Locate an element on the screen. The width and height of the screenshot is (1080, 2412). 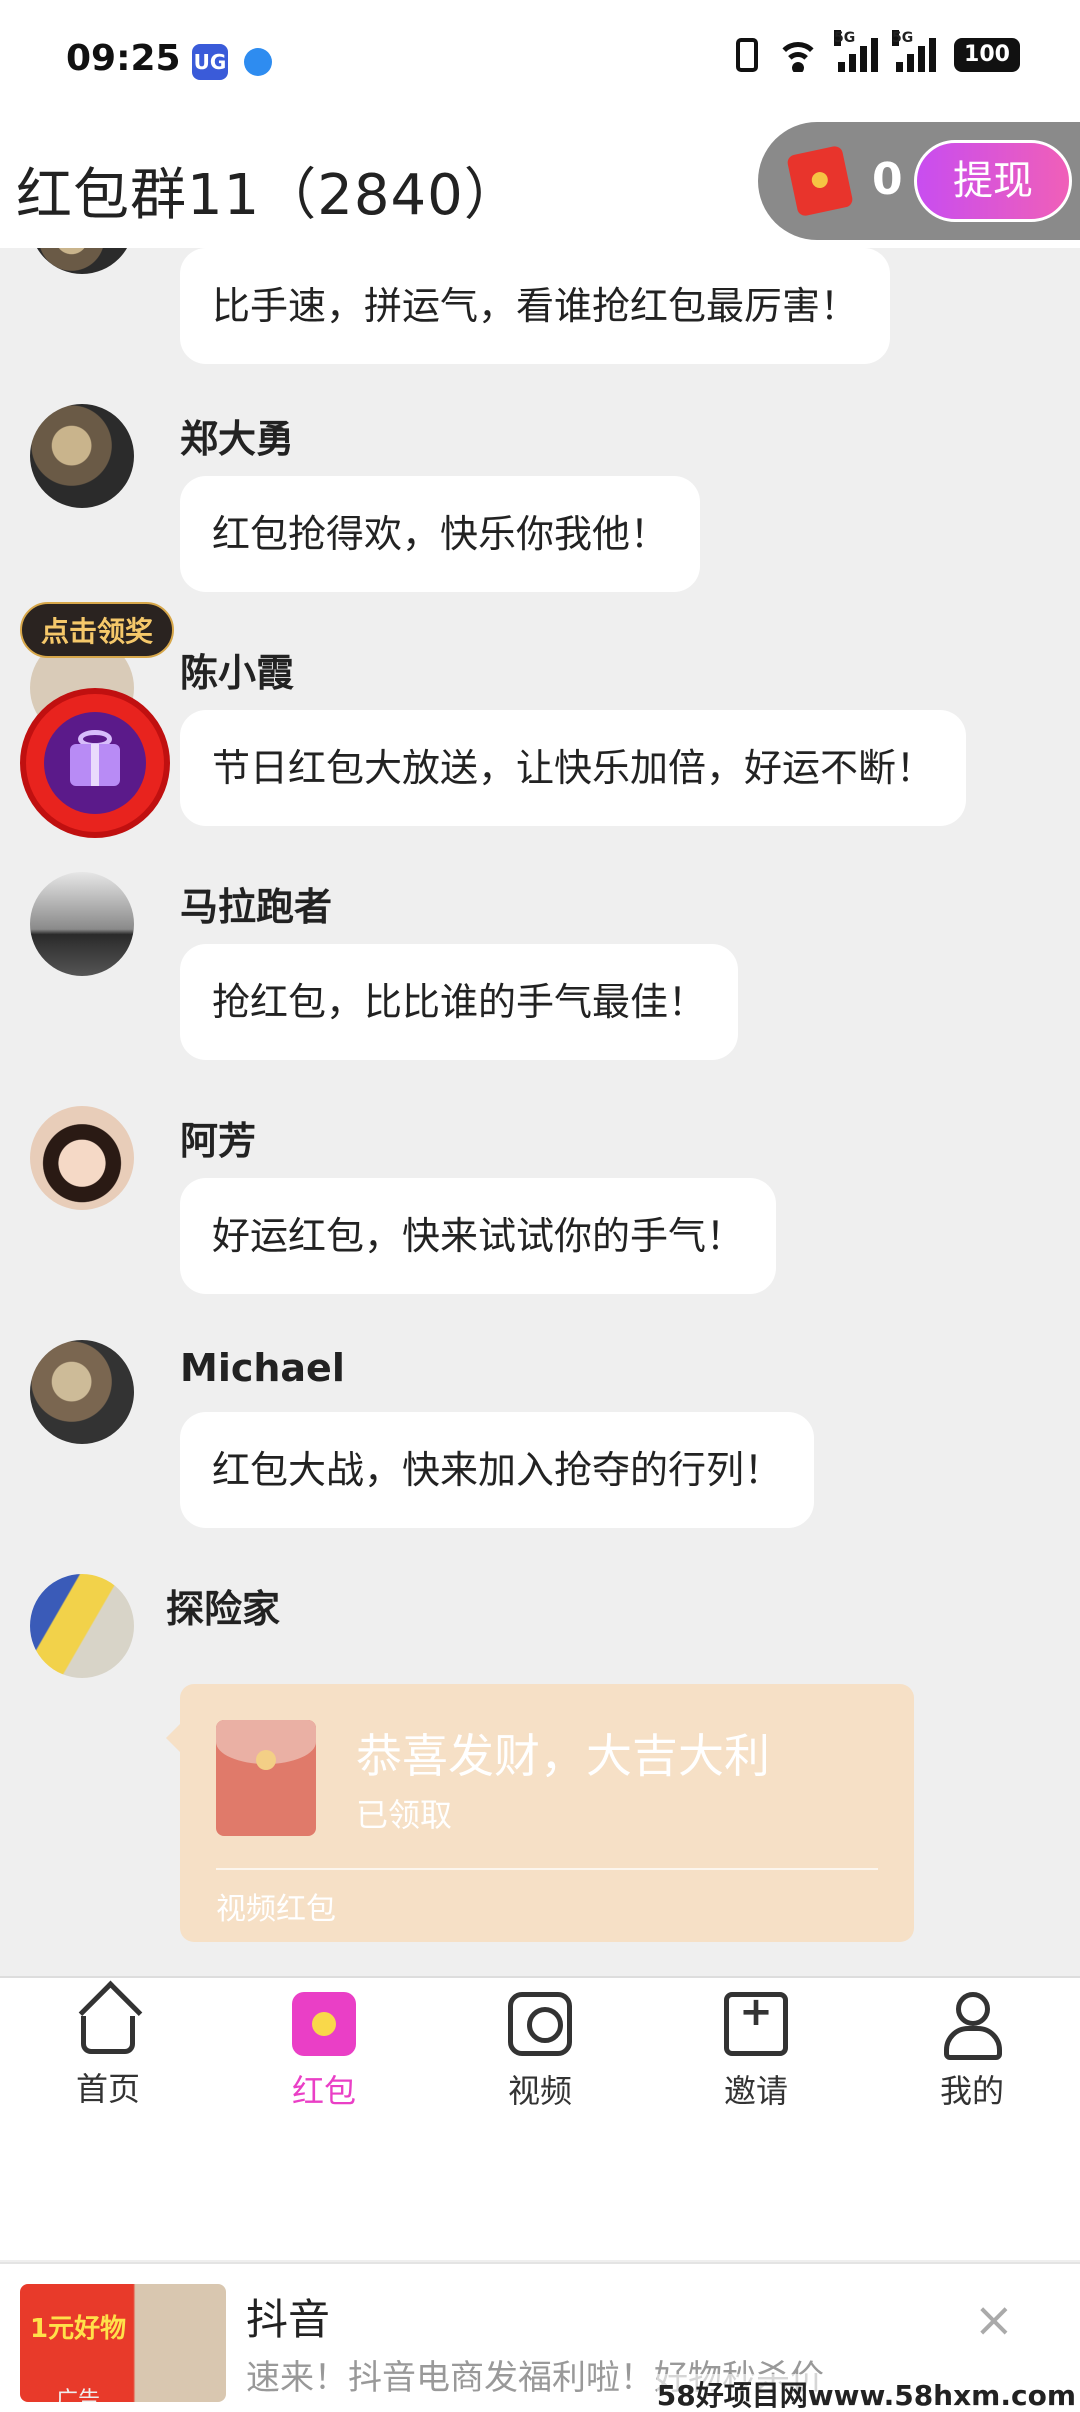
red-envelope-icon is located at coordinates (820, 181).